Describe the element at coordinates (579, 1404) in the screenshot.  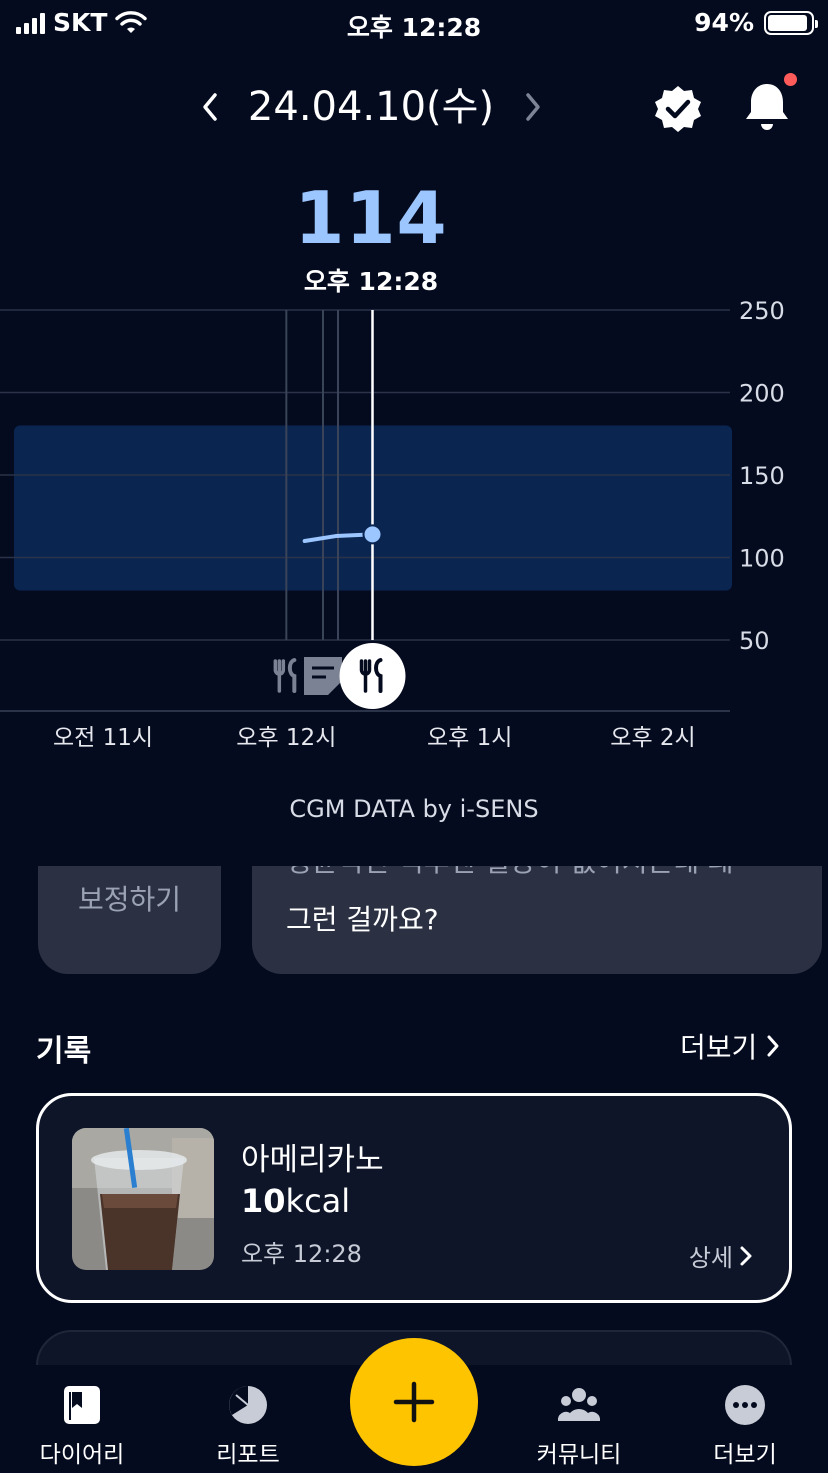
I see `community-icon` at that location.